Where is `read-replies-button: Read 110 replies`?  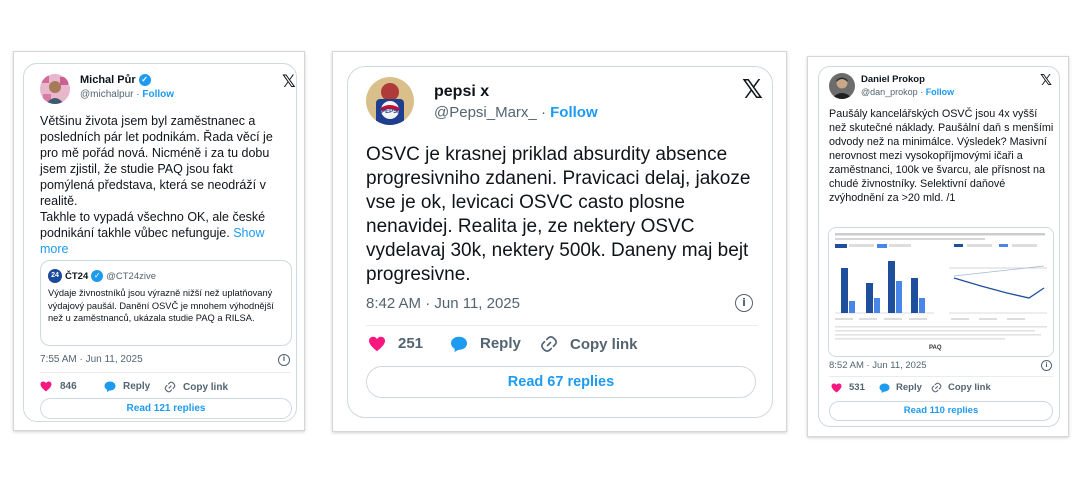
read-replies-button: Read 110 replies is located at coordinates (941, 411).